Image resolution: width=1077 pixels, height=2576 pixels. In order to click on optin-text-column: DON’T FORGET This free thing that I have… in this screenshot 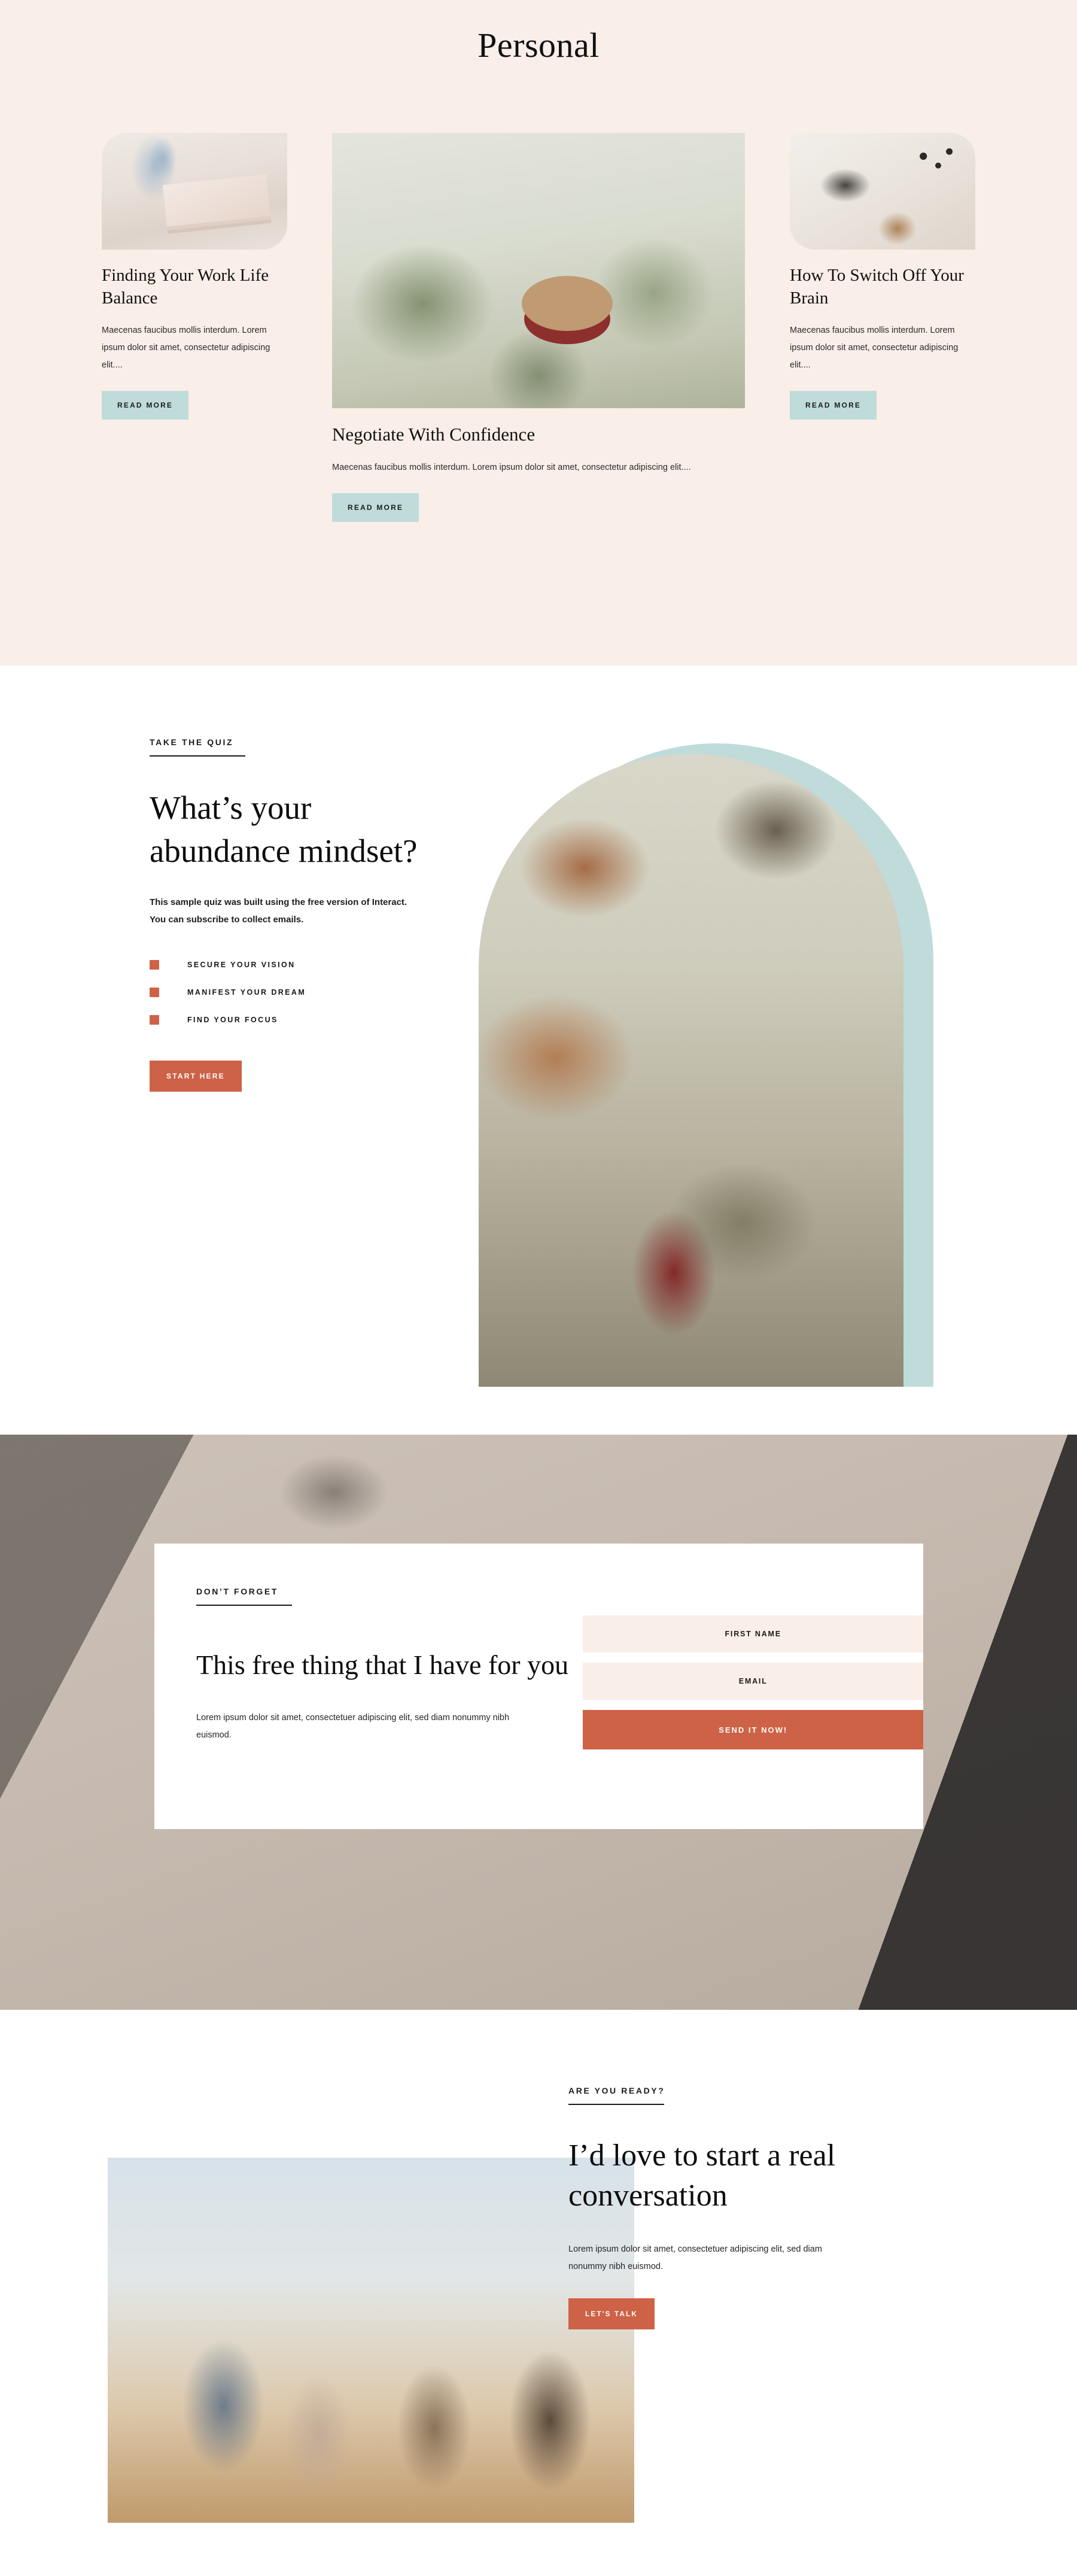, I will do `click(387, 1668)`.